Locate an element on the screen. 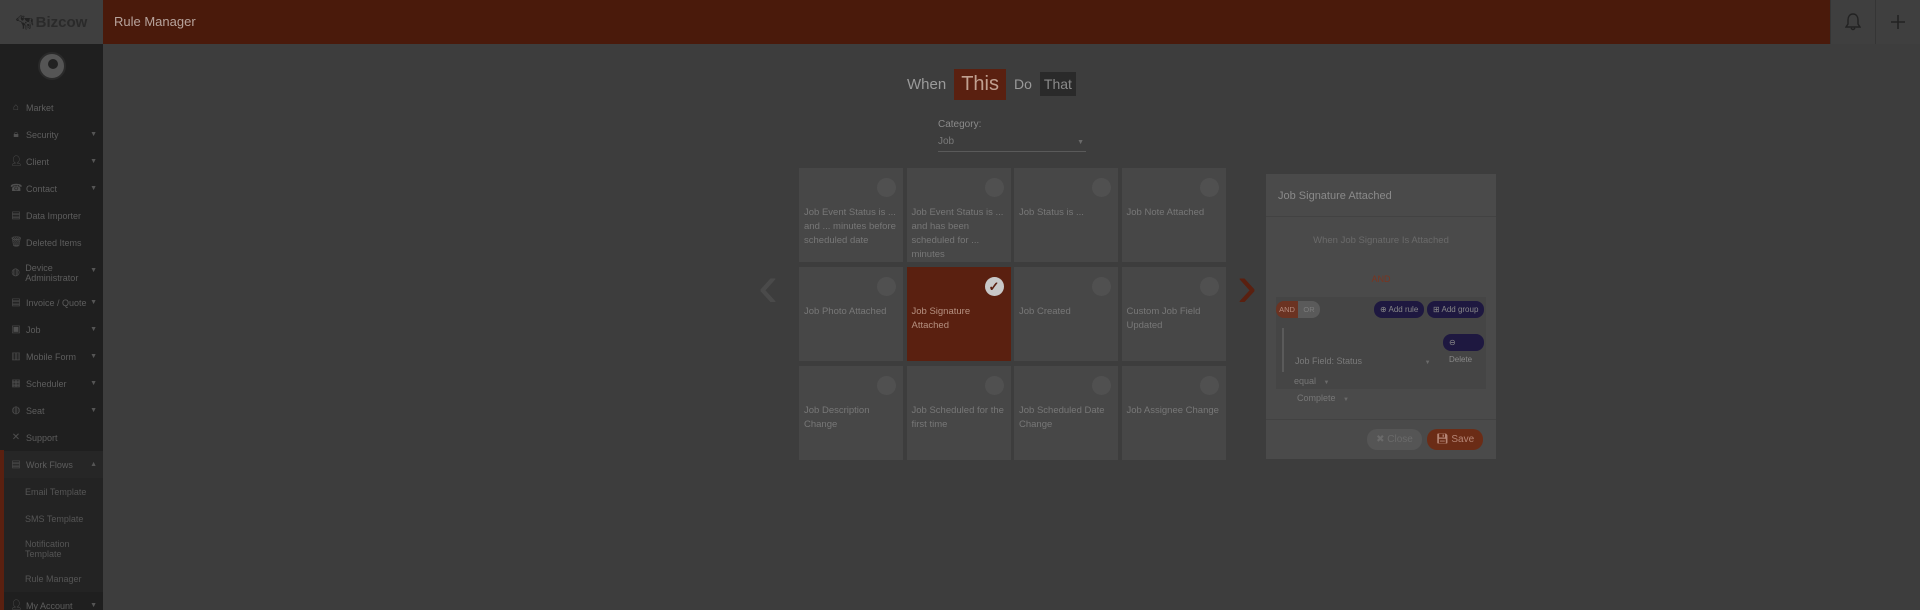  sidebar-icon: 🗑︎ is located at coordinates (16, 242).